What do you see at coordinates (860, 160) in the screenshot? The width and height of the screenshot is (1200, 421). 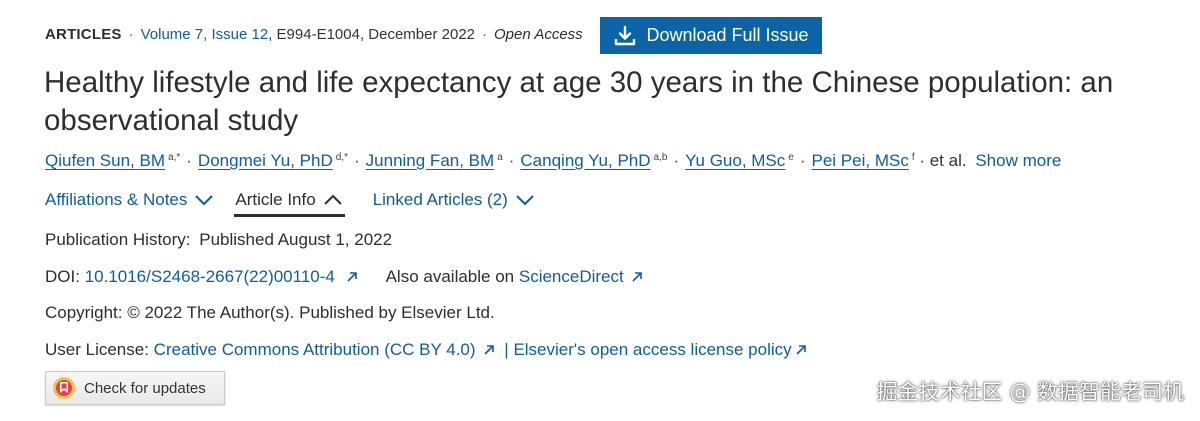 I see `author-link: Pei Pei, MSc` at bounding box center [860, 160].